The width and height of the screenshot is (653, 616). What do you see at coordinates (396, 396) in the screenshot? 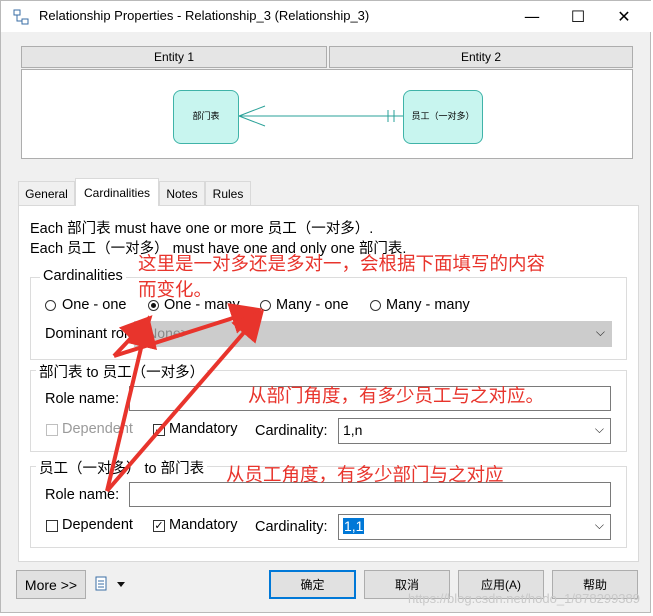
I see `annotation-department-view: 从部门角度，有多少员工与之对应。` at bounding box center [396, 396].